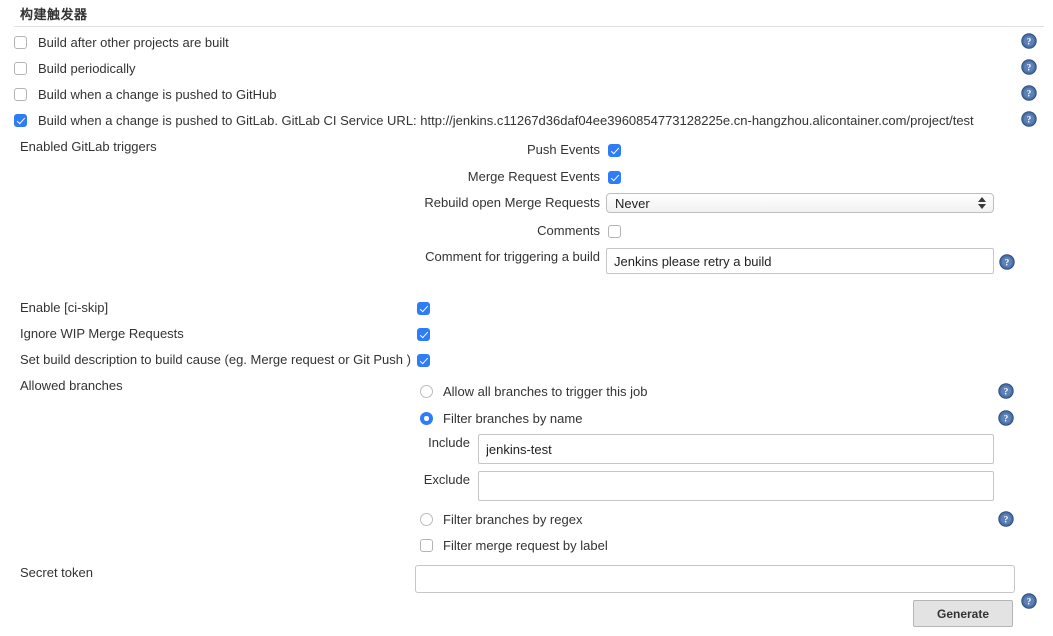 This screenshot has height=636, width=1053. What do you see at coordinates (426, 519) in the screenshot?
I see `radio-filter-branches-by-regex` at bounding box center [426, 519].